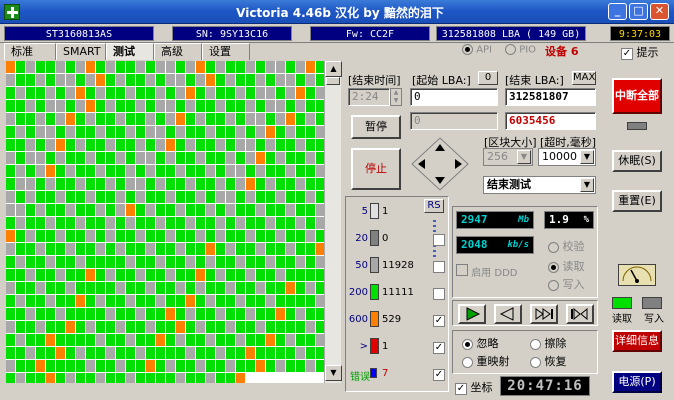  What do you see at coordinates (520, 50) in the screenshot?
I see `pio-option: PIO` at bounding box center [520, 50].